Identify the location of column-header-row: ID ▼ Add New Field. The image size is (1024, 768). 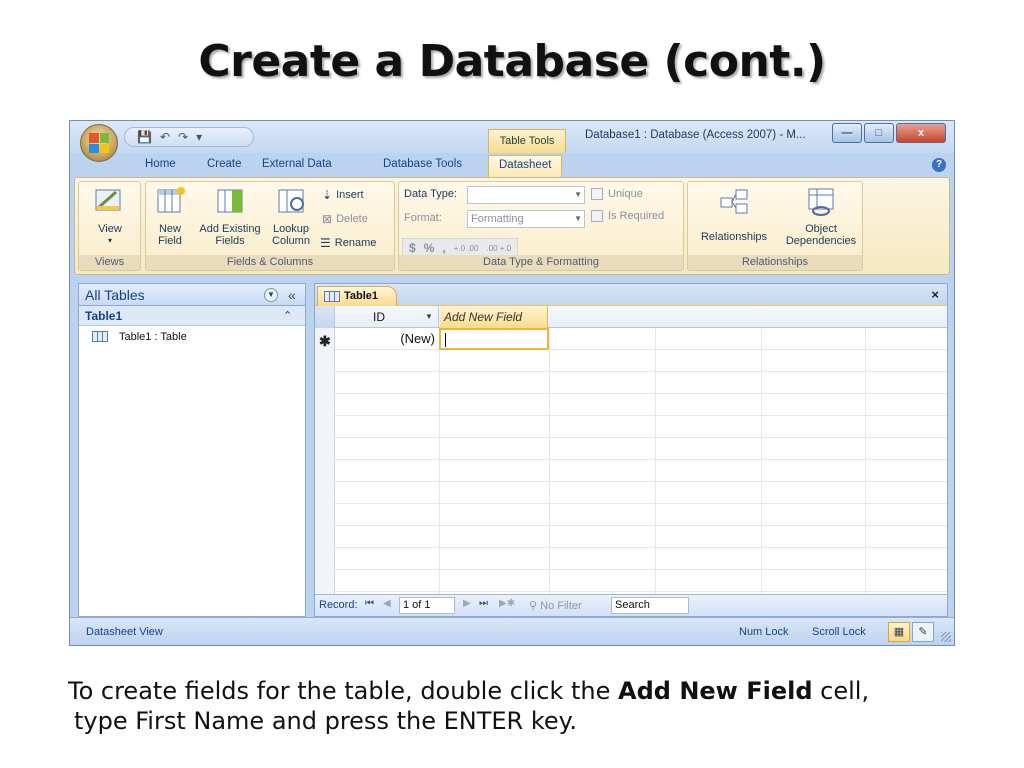
(631, 317).